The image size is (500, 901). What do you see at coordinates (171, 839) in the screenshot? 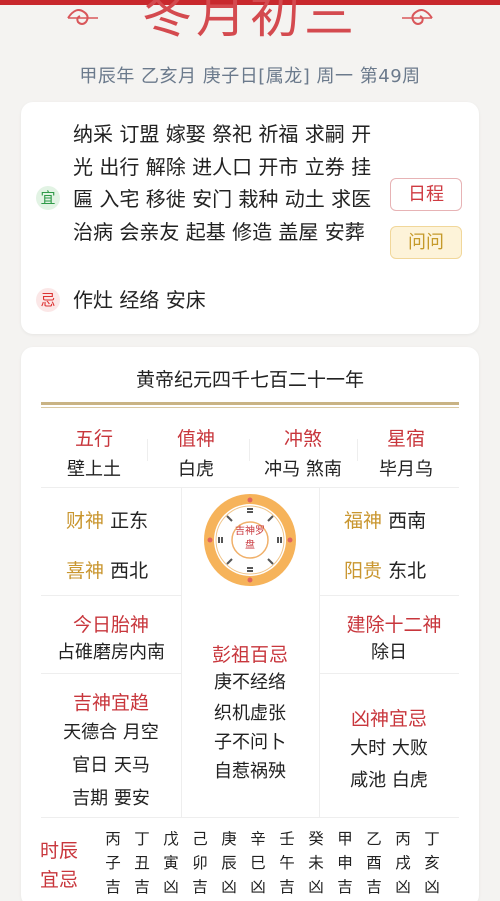
I see `shichen-stem: 戊` at bounding box center [171, 839].